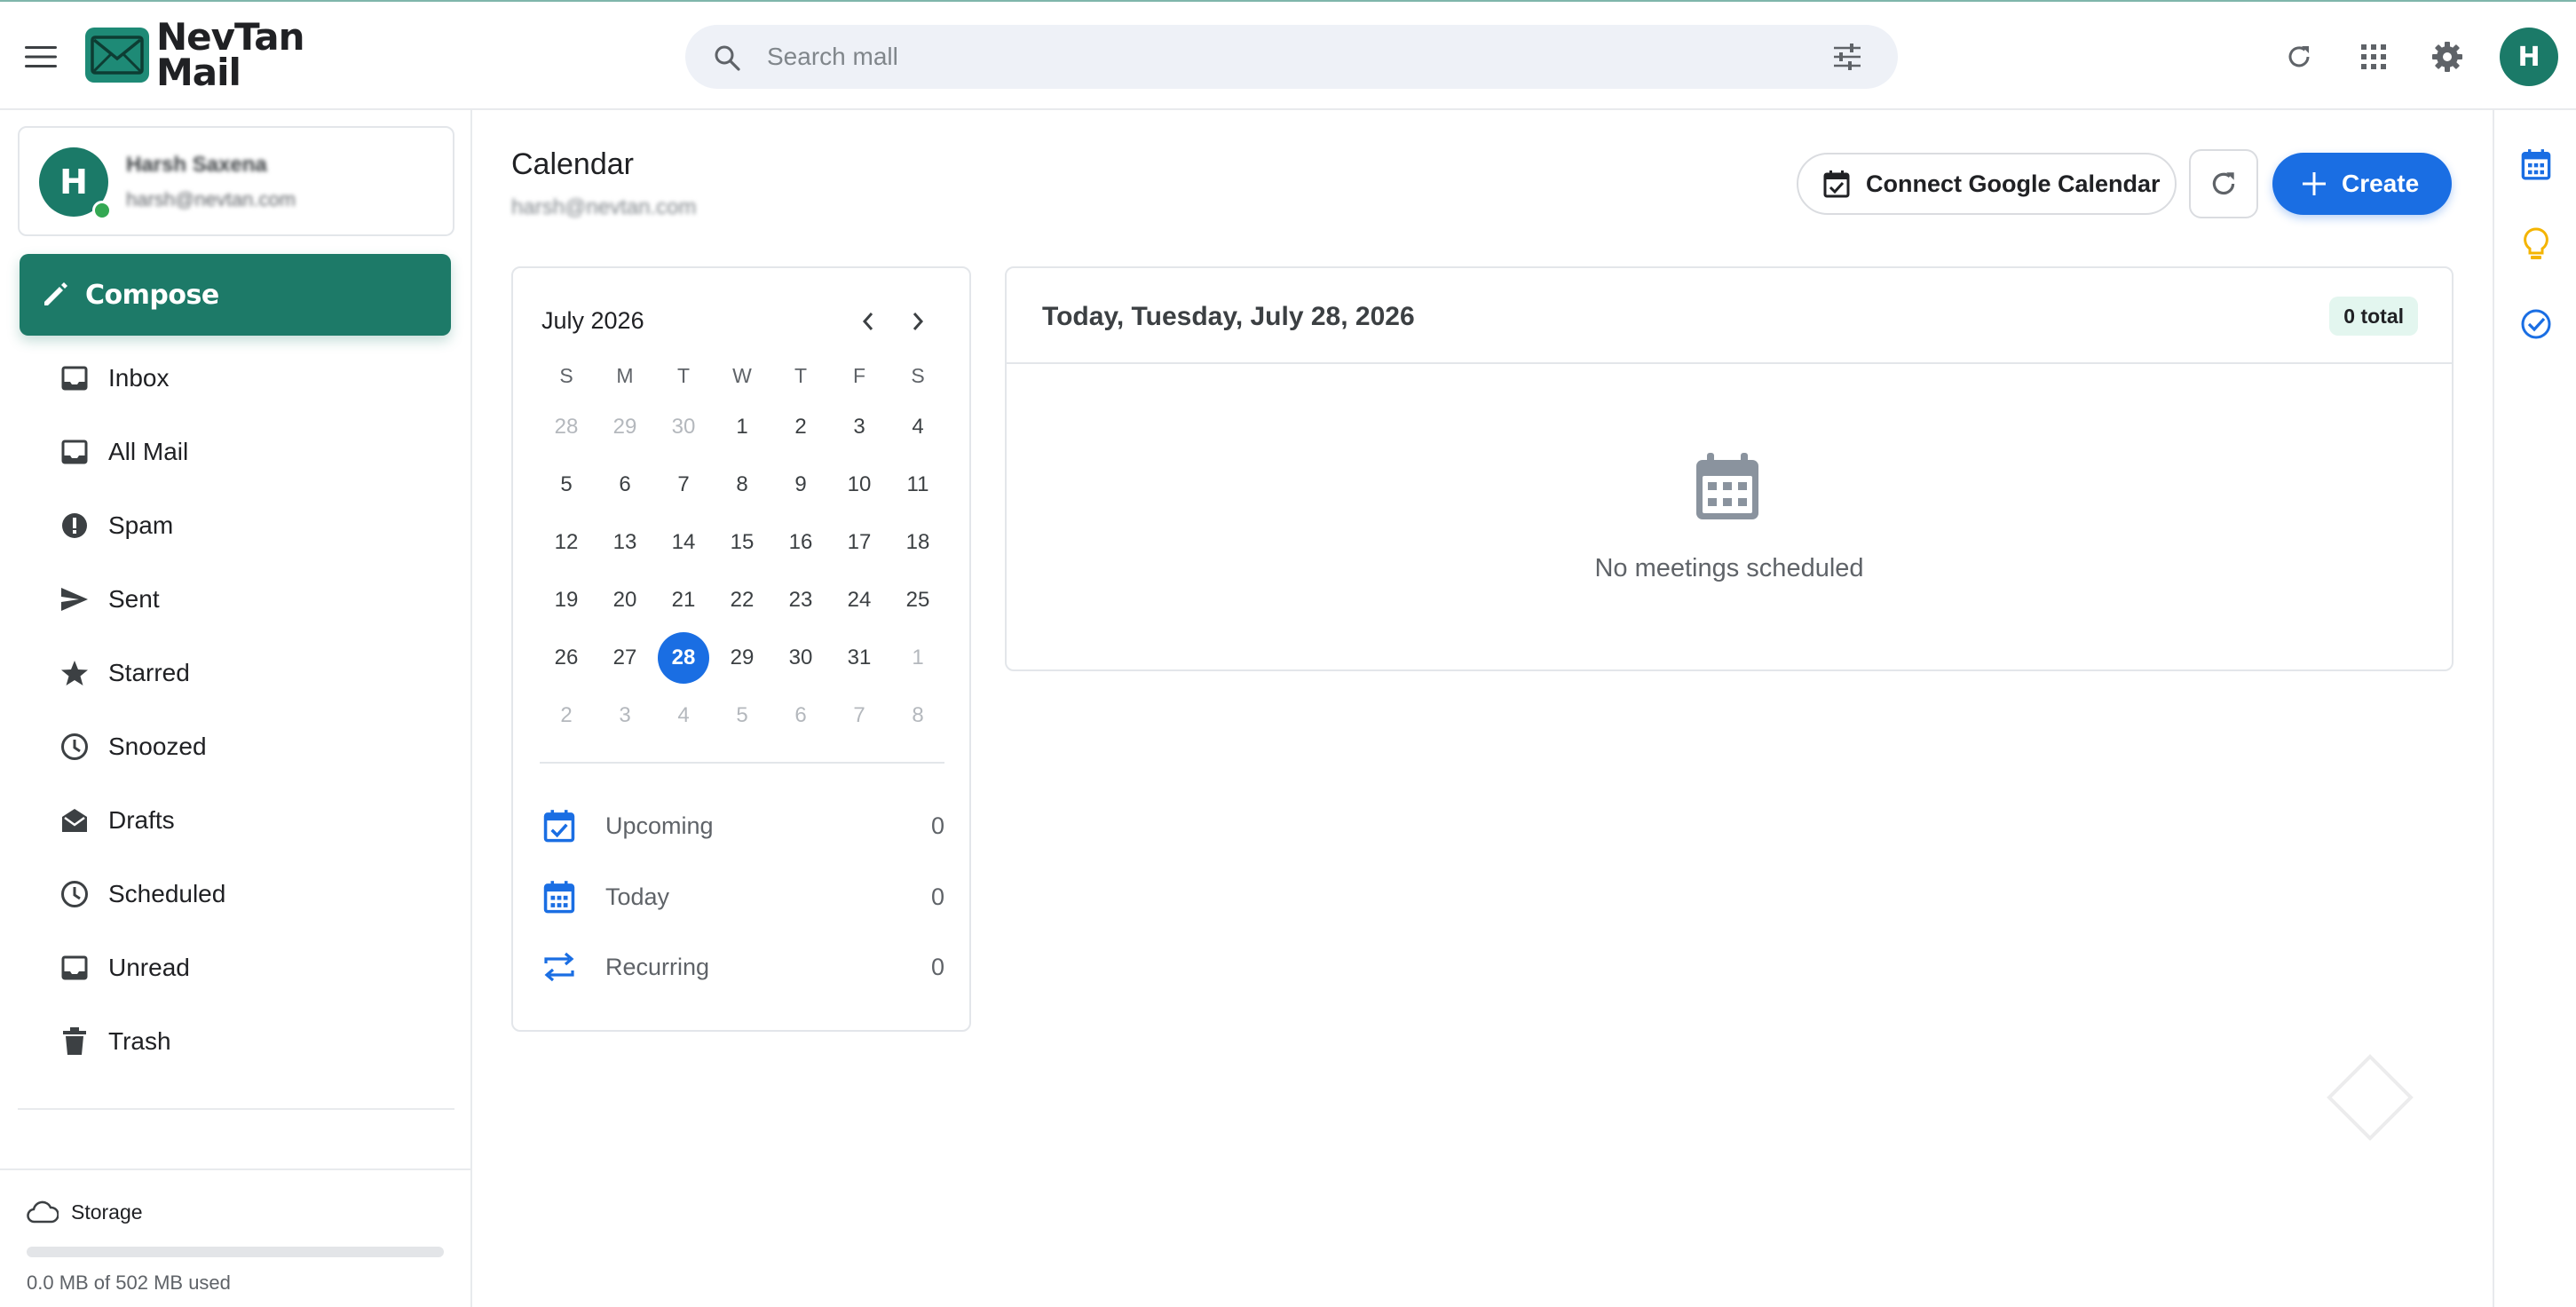  Describe the element at coordinates (742, 600) in the screenshot. I see `calendar-day: 22` at that location.